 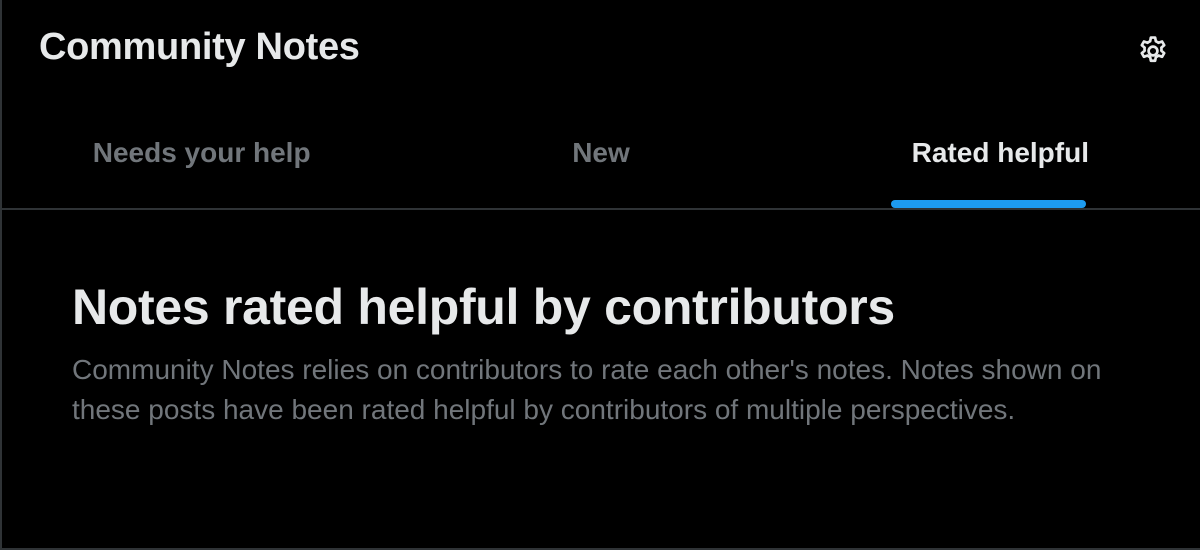 I want to click on tab-needs-your-help: Needs your help, so click(x=201, y=154).